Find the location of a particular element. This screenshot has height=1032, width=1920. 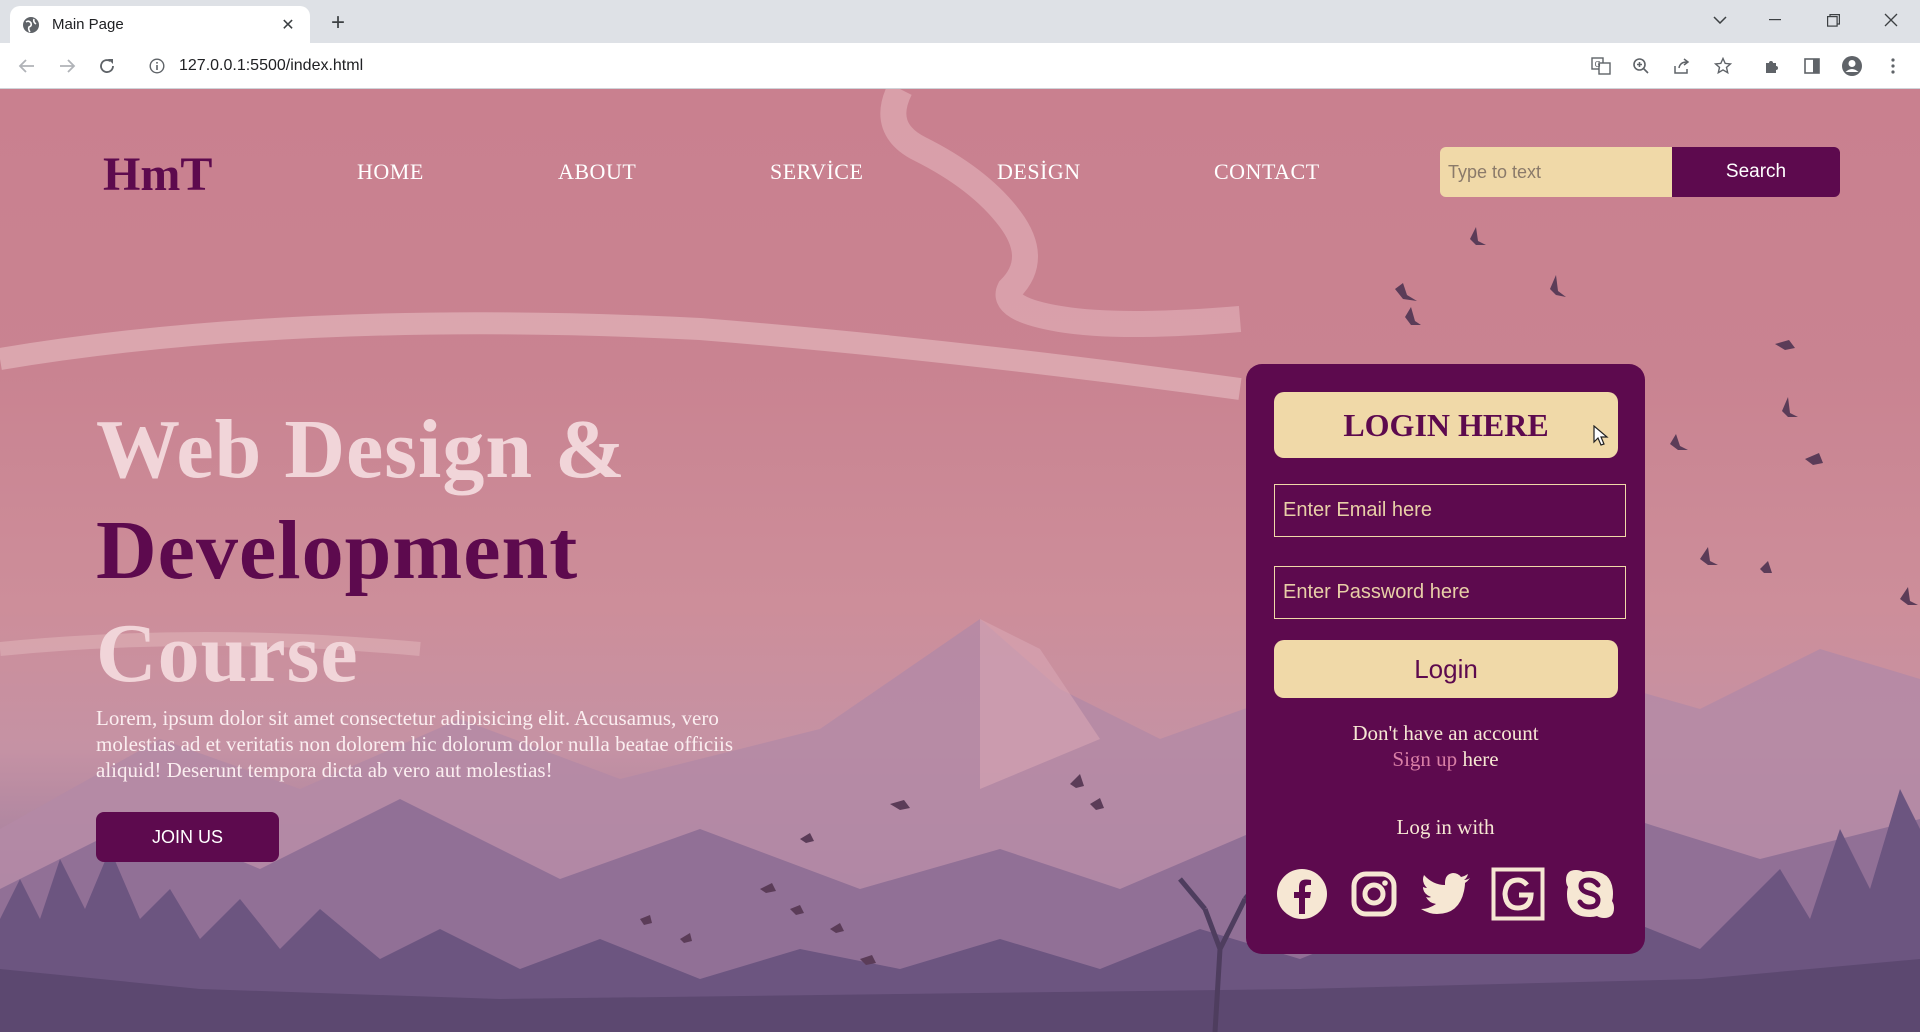

side-panel-icon is located at coordinates (1812, 66).